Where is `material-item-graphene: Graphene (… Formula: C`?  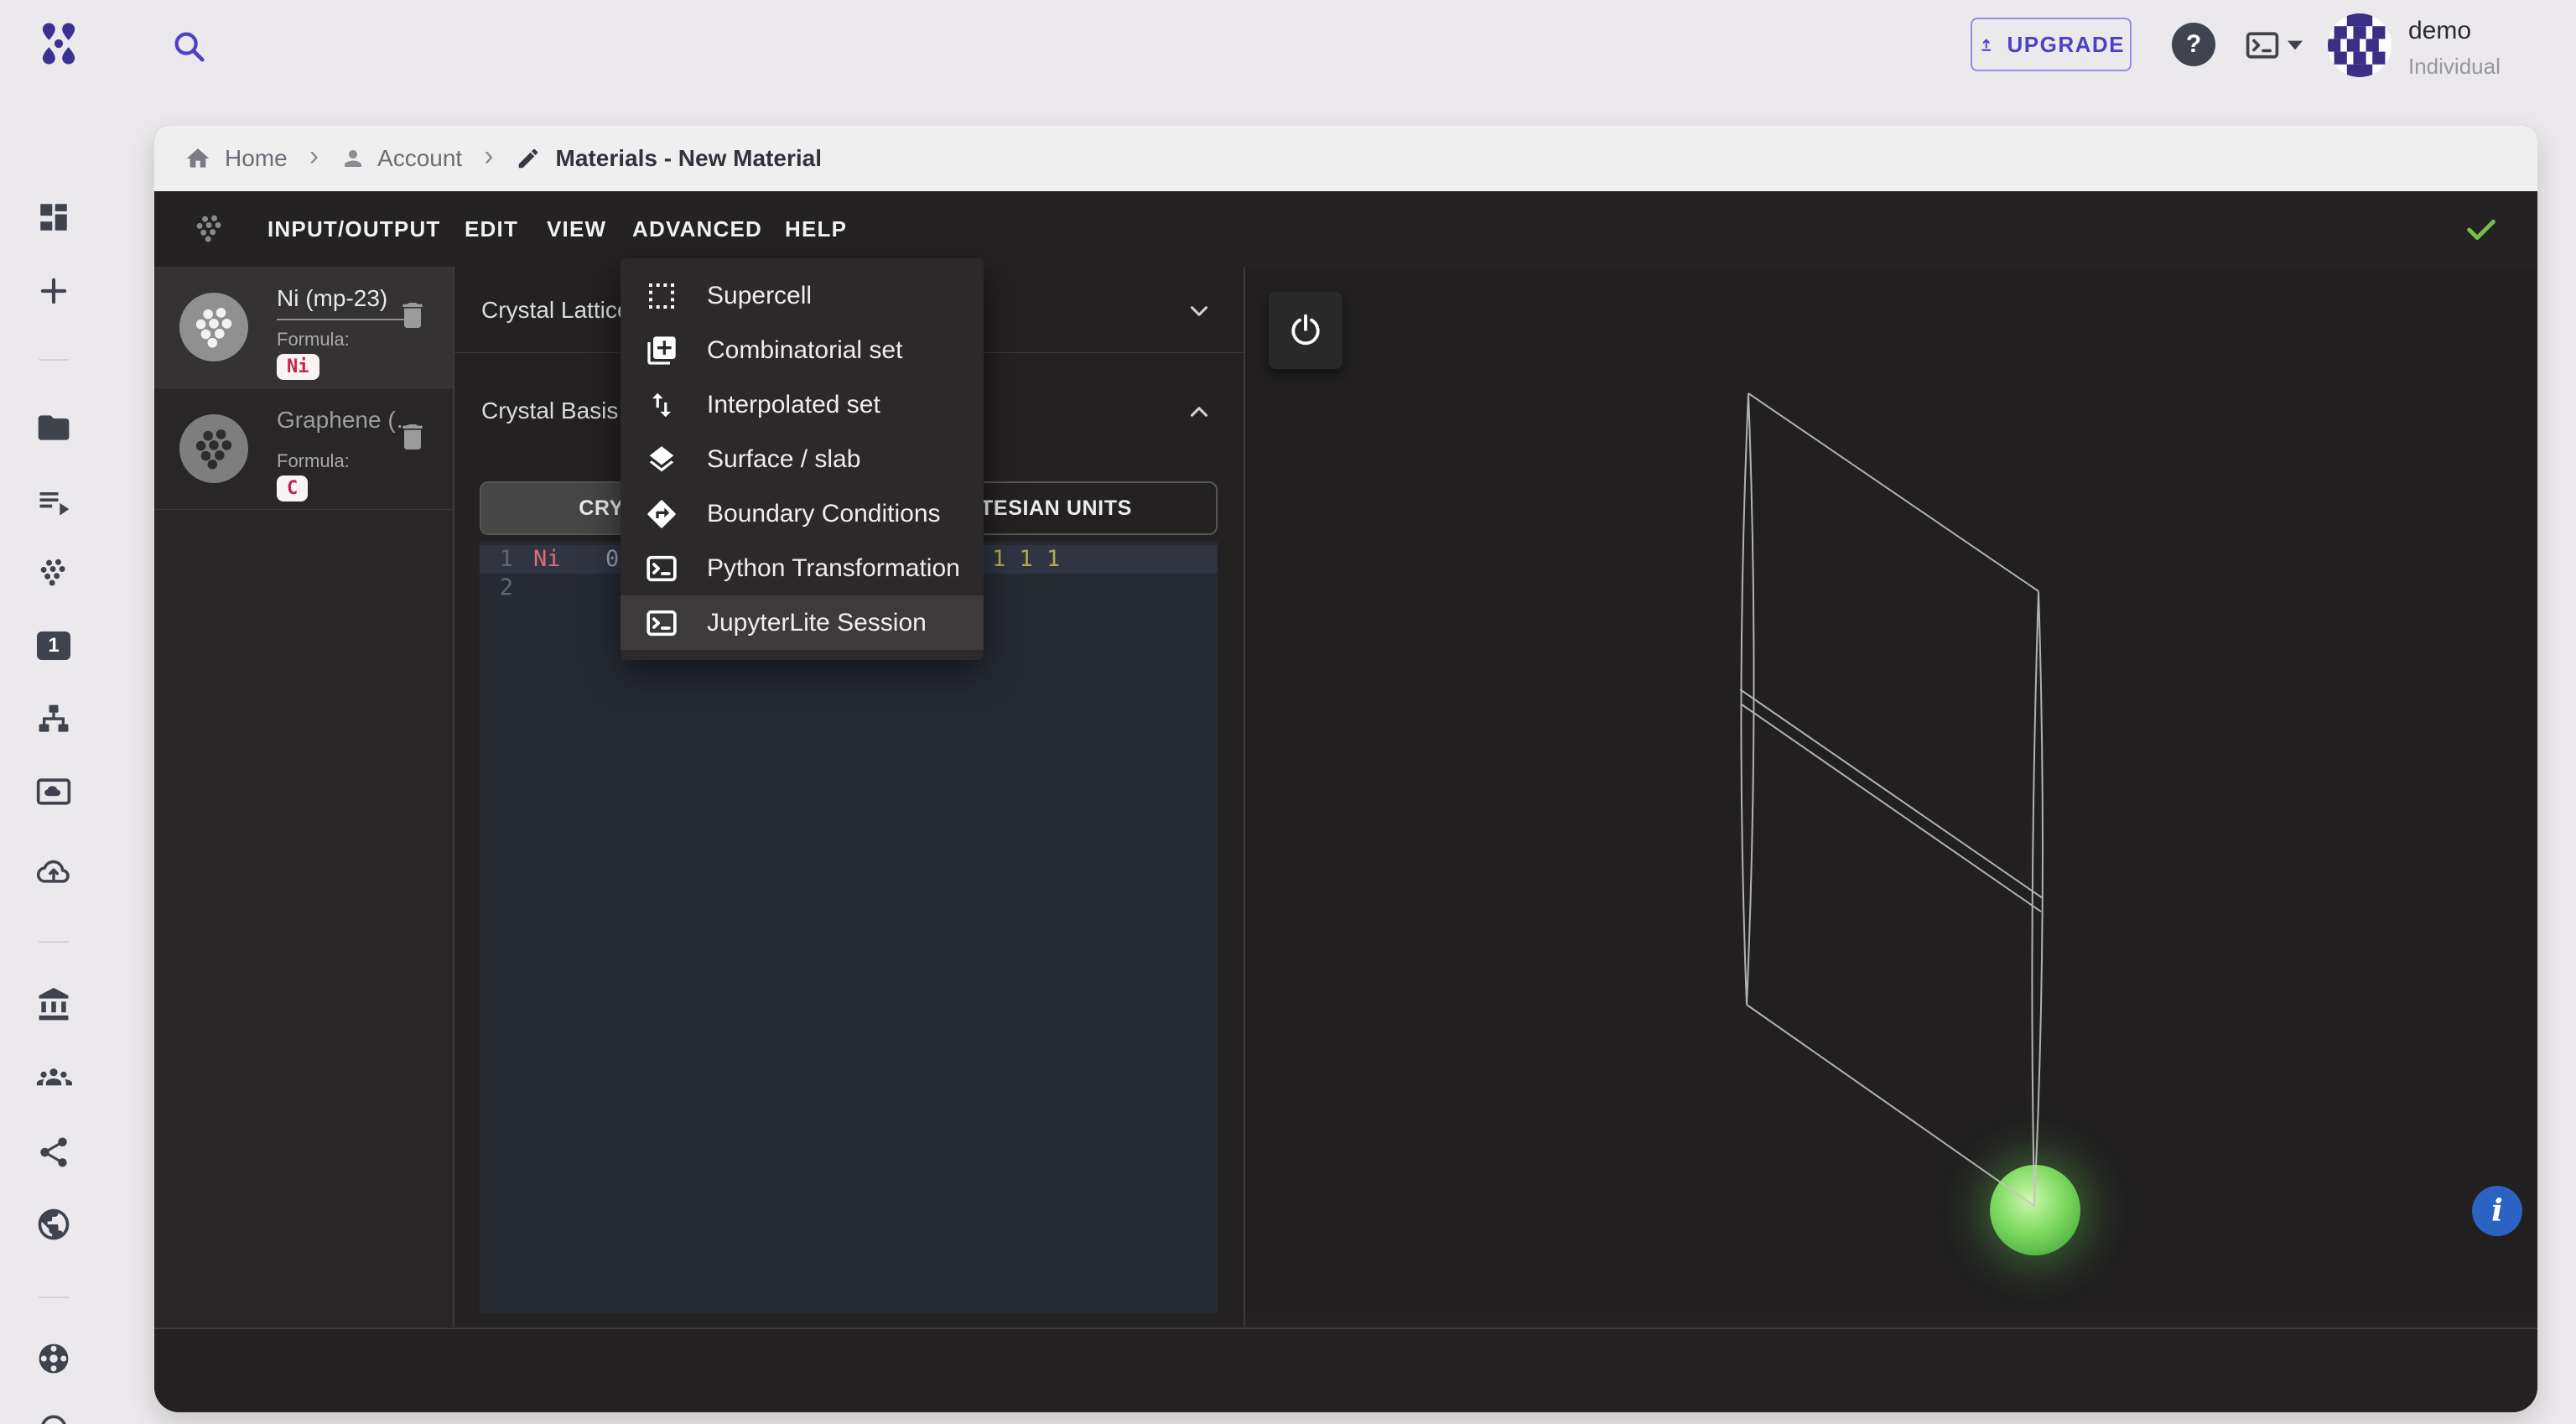 material-item-graphene: Graphene (… Formula: C is located at coordinates (303, 449).